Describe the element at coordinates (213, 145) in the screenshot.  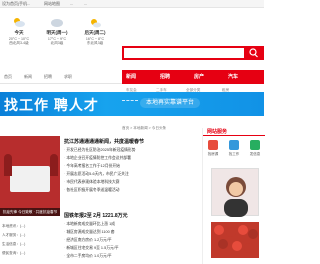
I see `house-icon` at that location.